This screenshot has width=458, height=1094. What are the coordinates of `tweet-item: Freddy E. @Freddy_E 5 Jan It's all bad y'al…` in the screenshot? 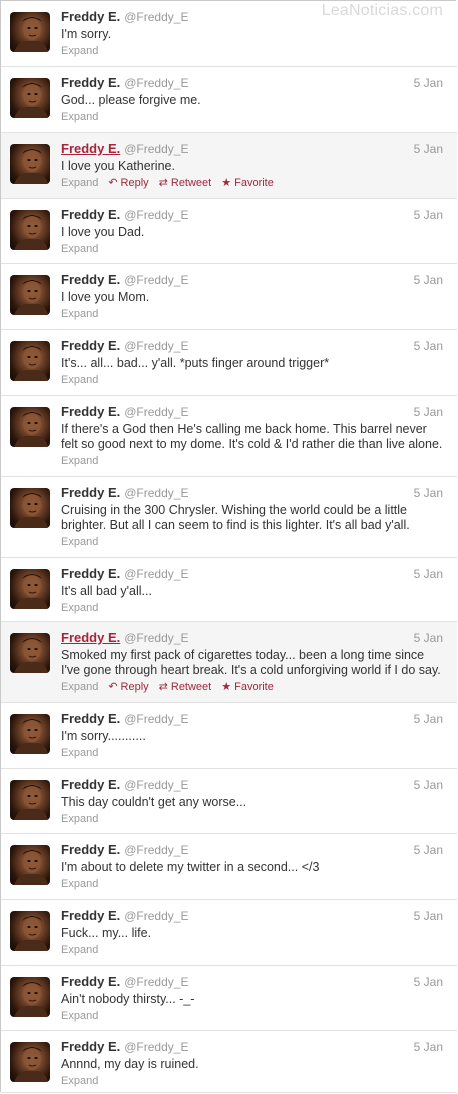 It's located at (229, 590).